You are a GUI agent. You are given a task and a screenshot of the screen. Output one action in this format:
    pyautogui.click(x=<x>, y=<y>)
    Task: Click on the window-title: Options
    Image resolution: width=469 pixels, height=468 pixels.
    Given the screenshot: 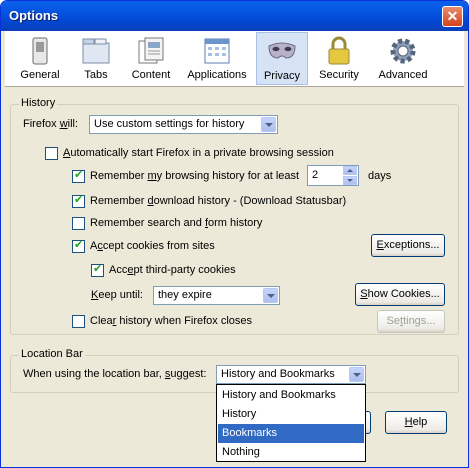 What is the action you would take?
    pyautogui.click(x=34, y=15)
    